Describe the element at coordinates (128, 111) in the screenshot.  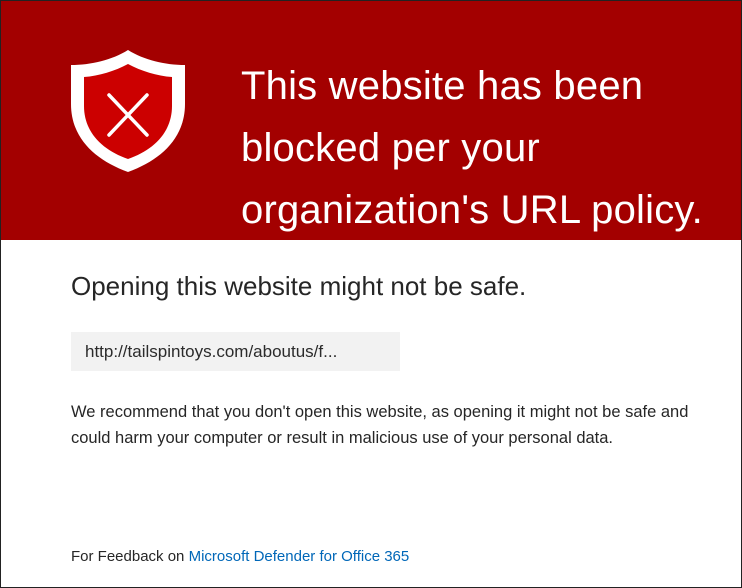
I see `shield-x-icon` at that location.